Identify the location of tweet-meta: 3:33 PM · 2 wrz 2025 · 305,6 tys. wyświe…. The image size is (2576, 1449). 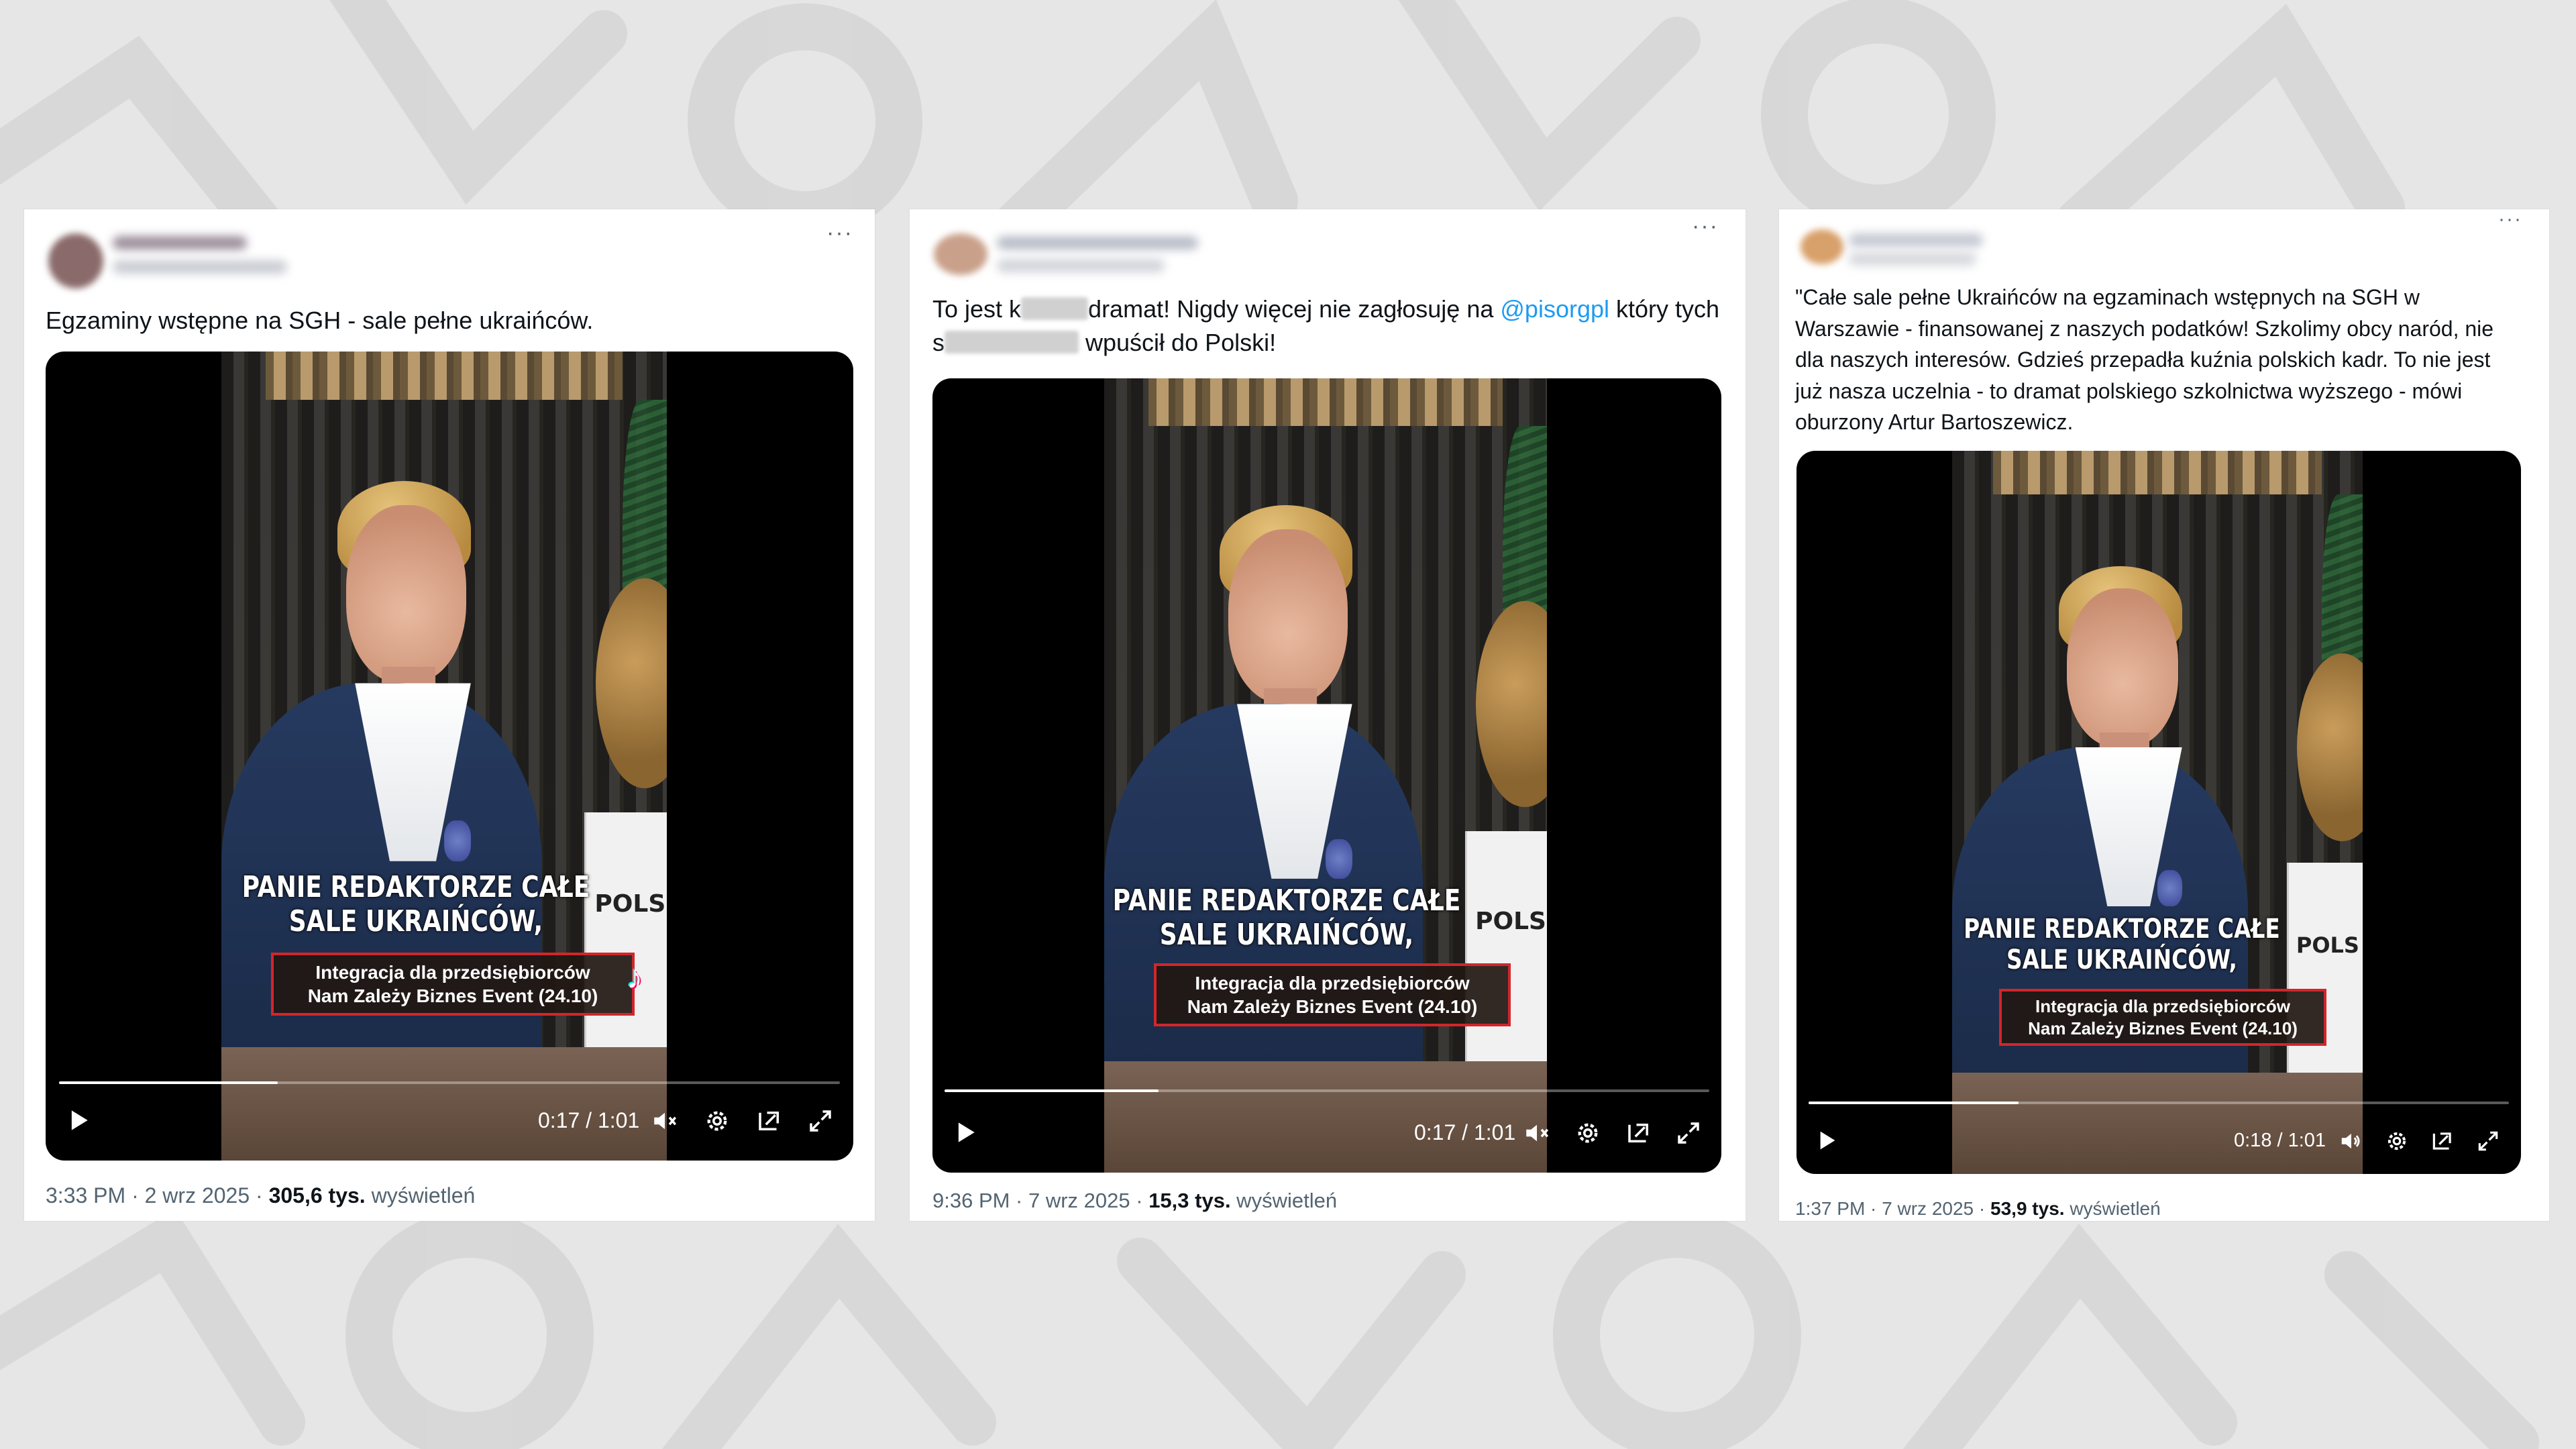
(260, 1195).